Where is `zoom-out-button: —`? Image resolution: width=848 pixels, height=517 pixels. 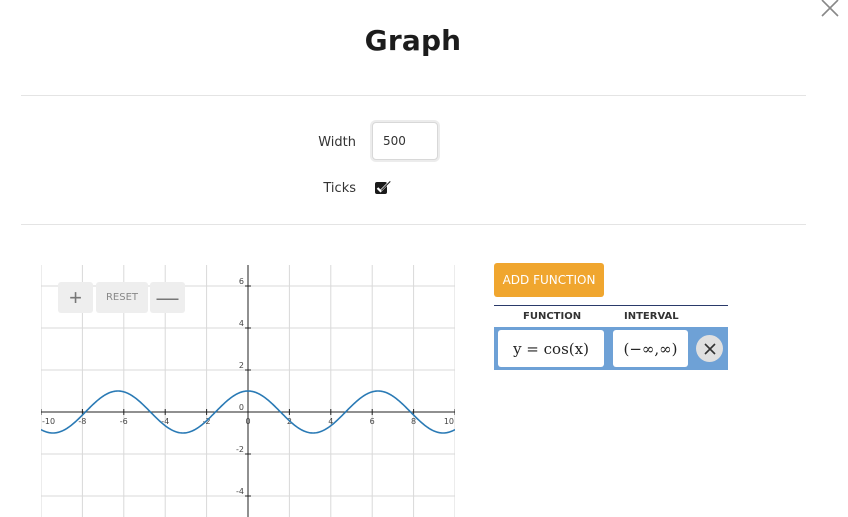 zoom-out-button: — is located at coordinates (167, 297).